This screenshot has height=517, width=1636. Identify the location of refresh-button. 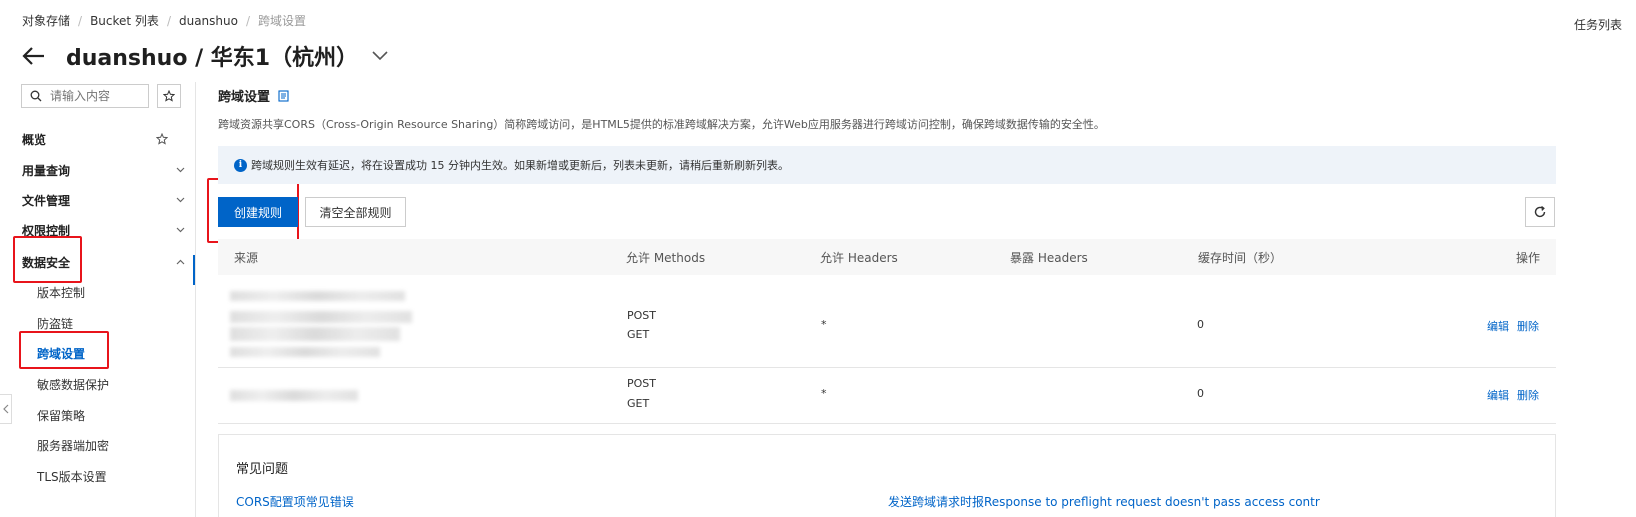
(1540, 212).